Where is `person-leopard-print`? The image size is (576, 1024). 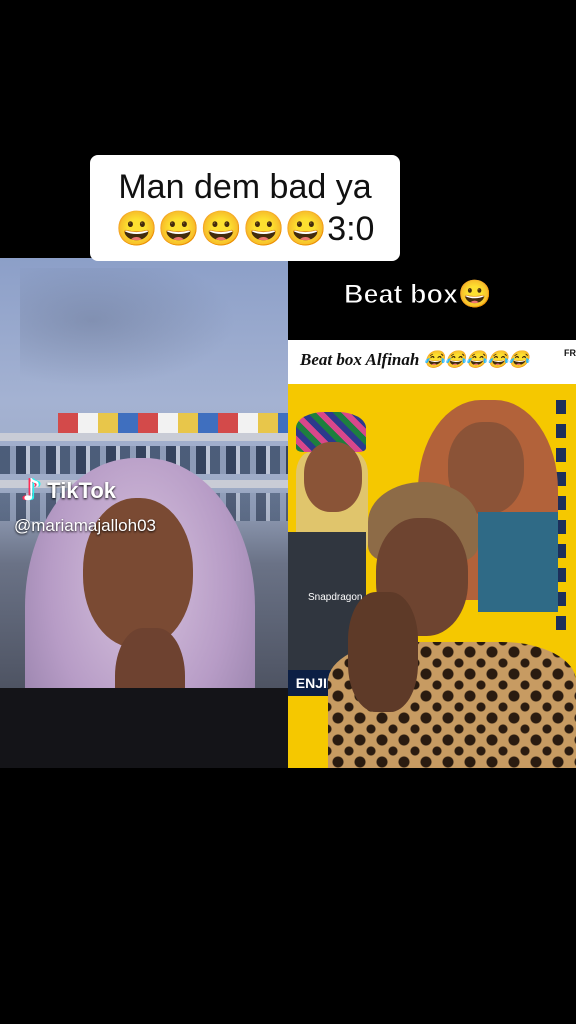 person-leopard-print is located at coordinates (452, 625).